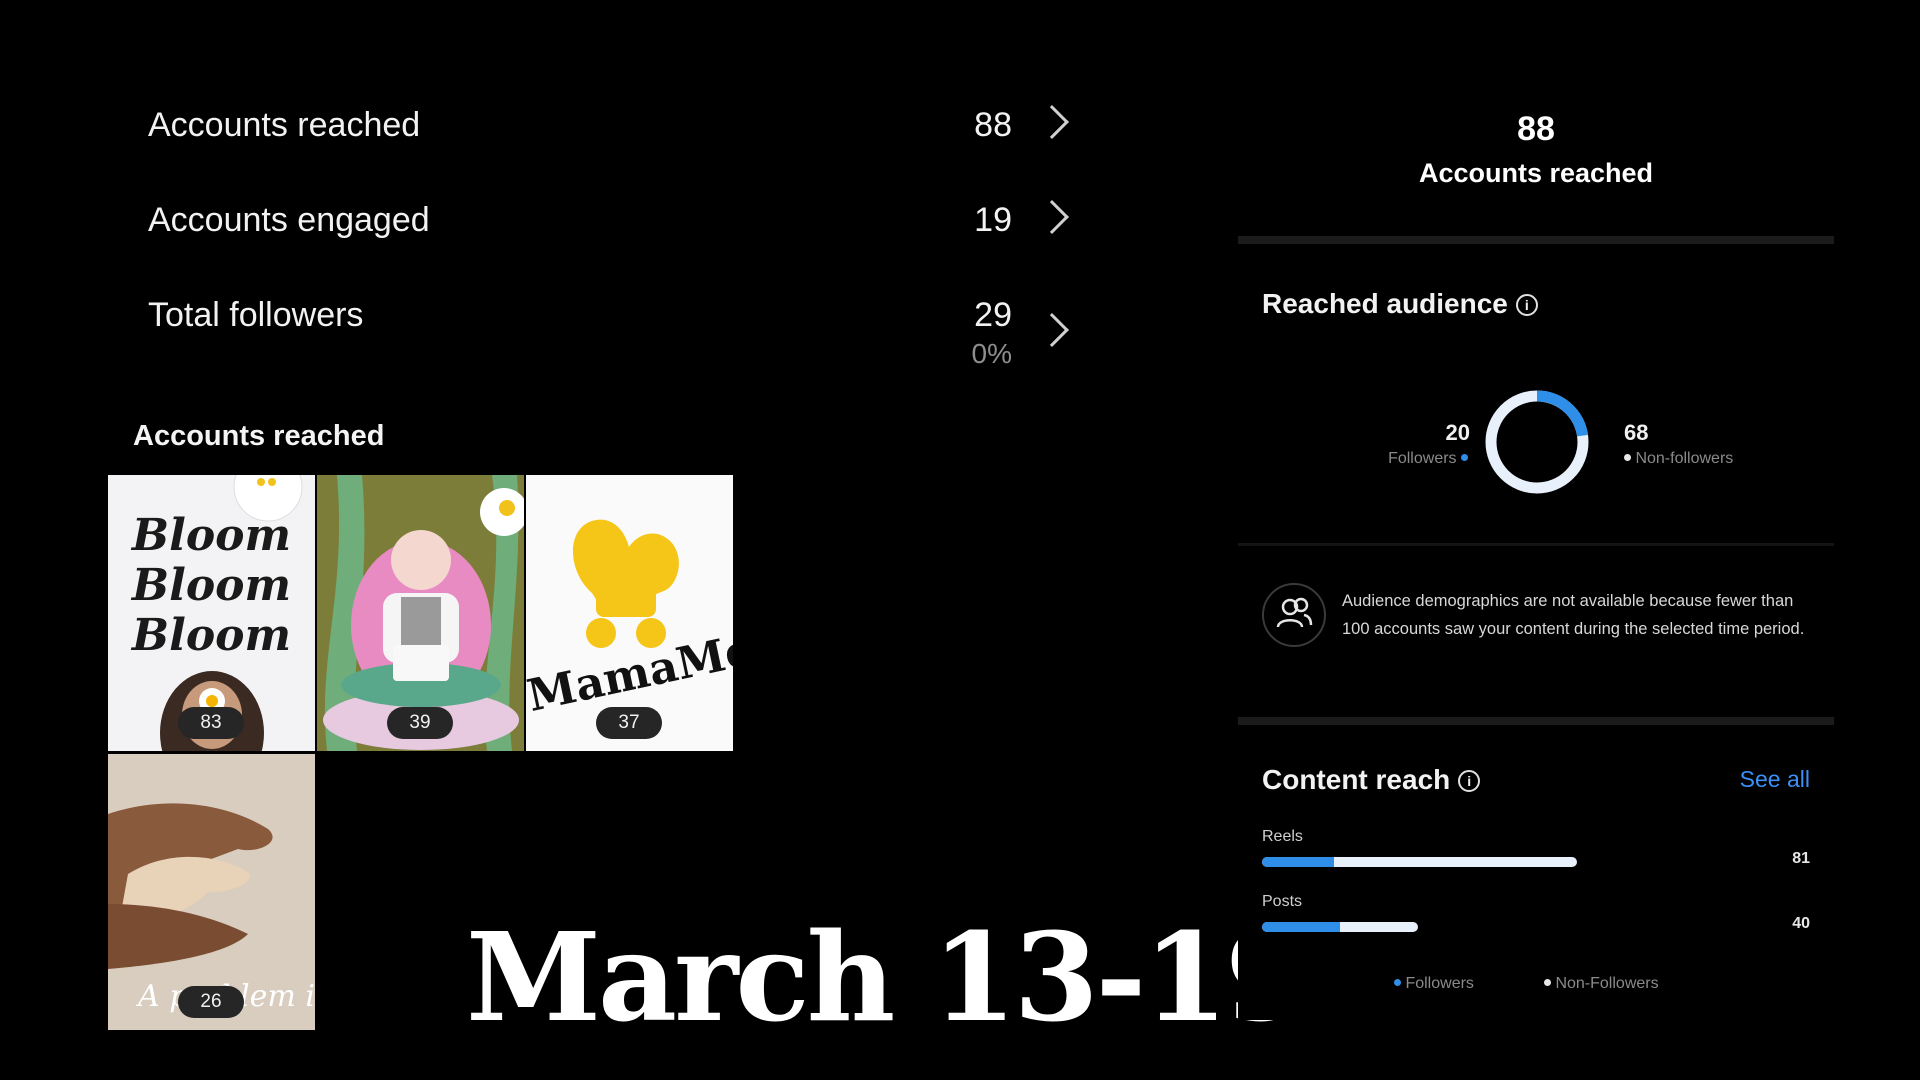 This screenshot has width=1920, height=1080. I want to click on legend-non-followers: Non-Followers, so click(1601, 984).